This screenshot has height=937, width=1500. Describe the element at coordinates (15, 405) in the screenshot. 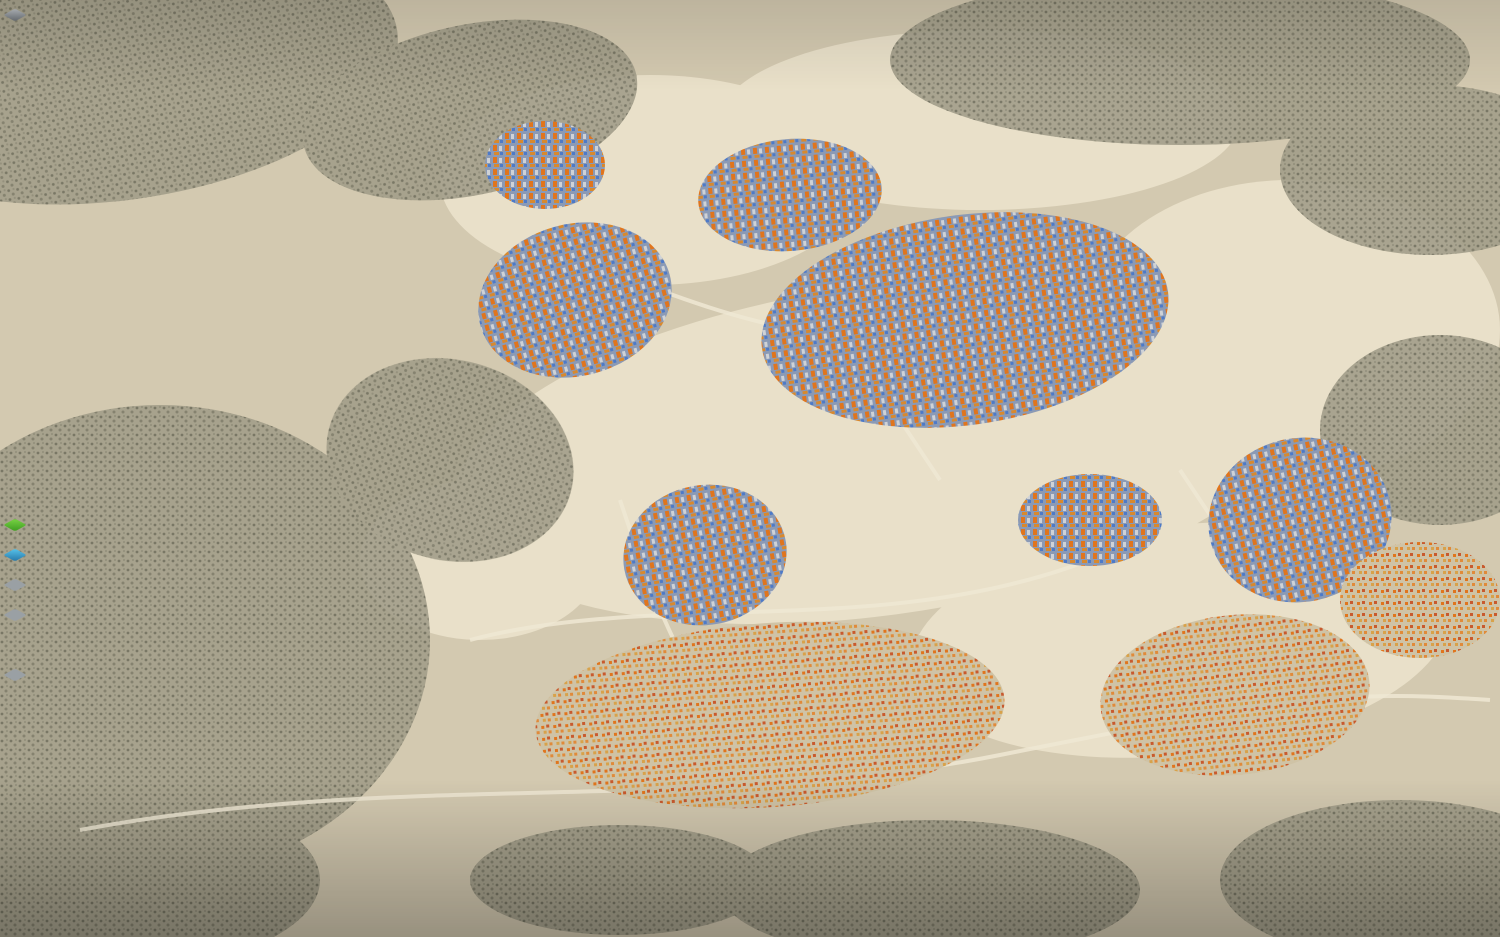

I see `chat-bubble-icon` at that location.